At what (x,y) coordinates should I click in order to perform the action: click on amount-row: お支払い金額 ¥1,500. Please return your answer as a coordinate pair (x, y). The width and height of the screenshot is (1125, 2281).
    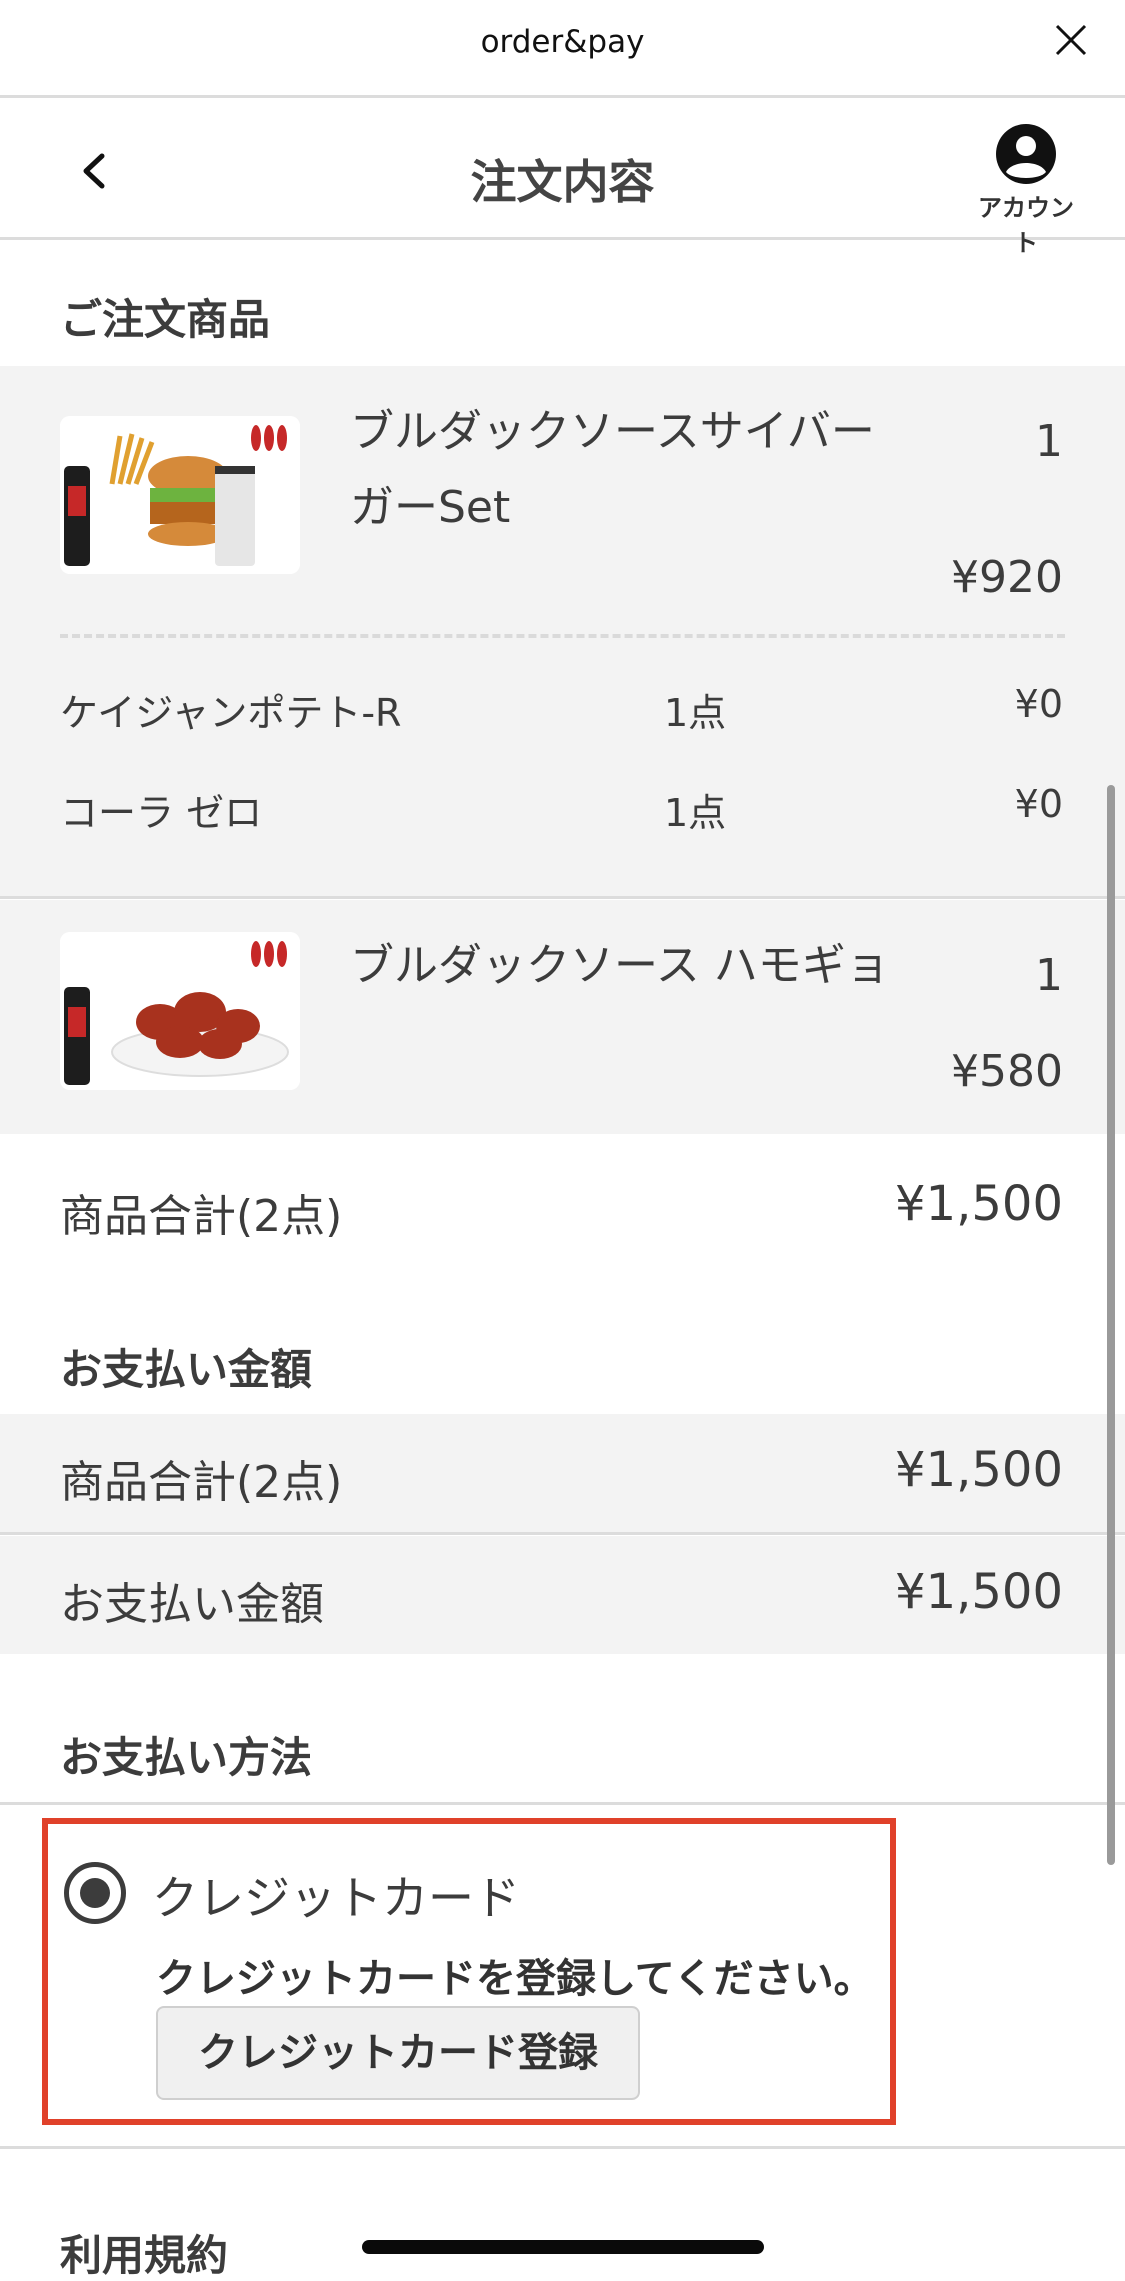
    Looking at the image, I should click on (562, 1595).